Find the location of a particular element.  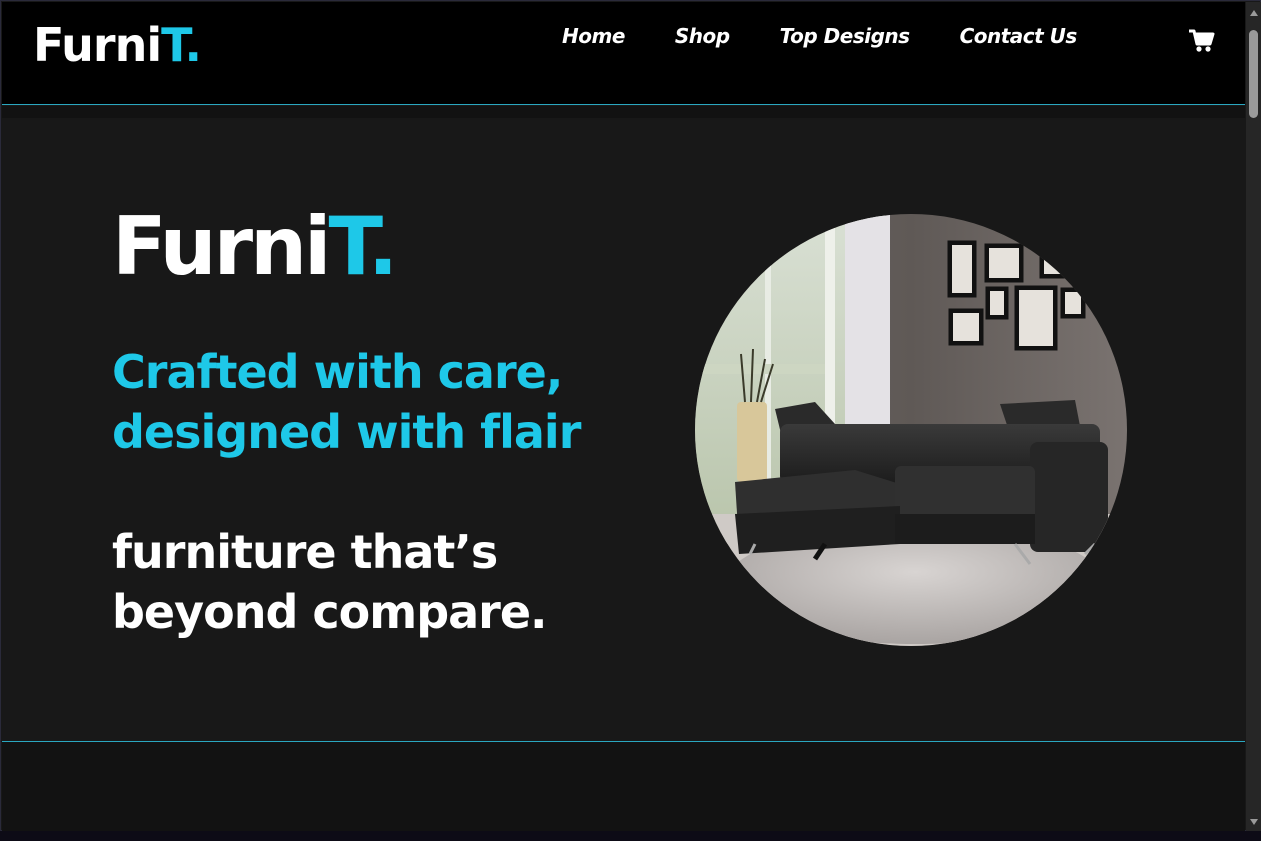

nav-shop-link: Shop is located at coordinates (702, 36).